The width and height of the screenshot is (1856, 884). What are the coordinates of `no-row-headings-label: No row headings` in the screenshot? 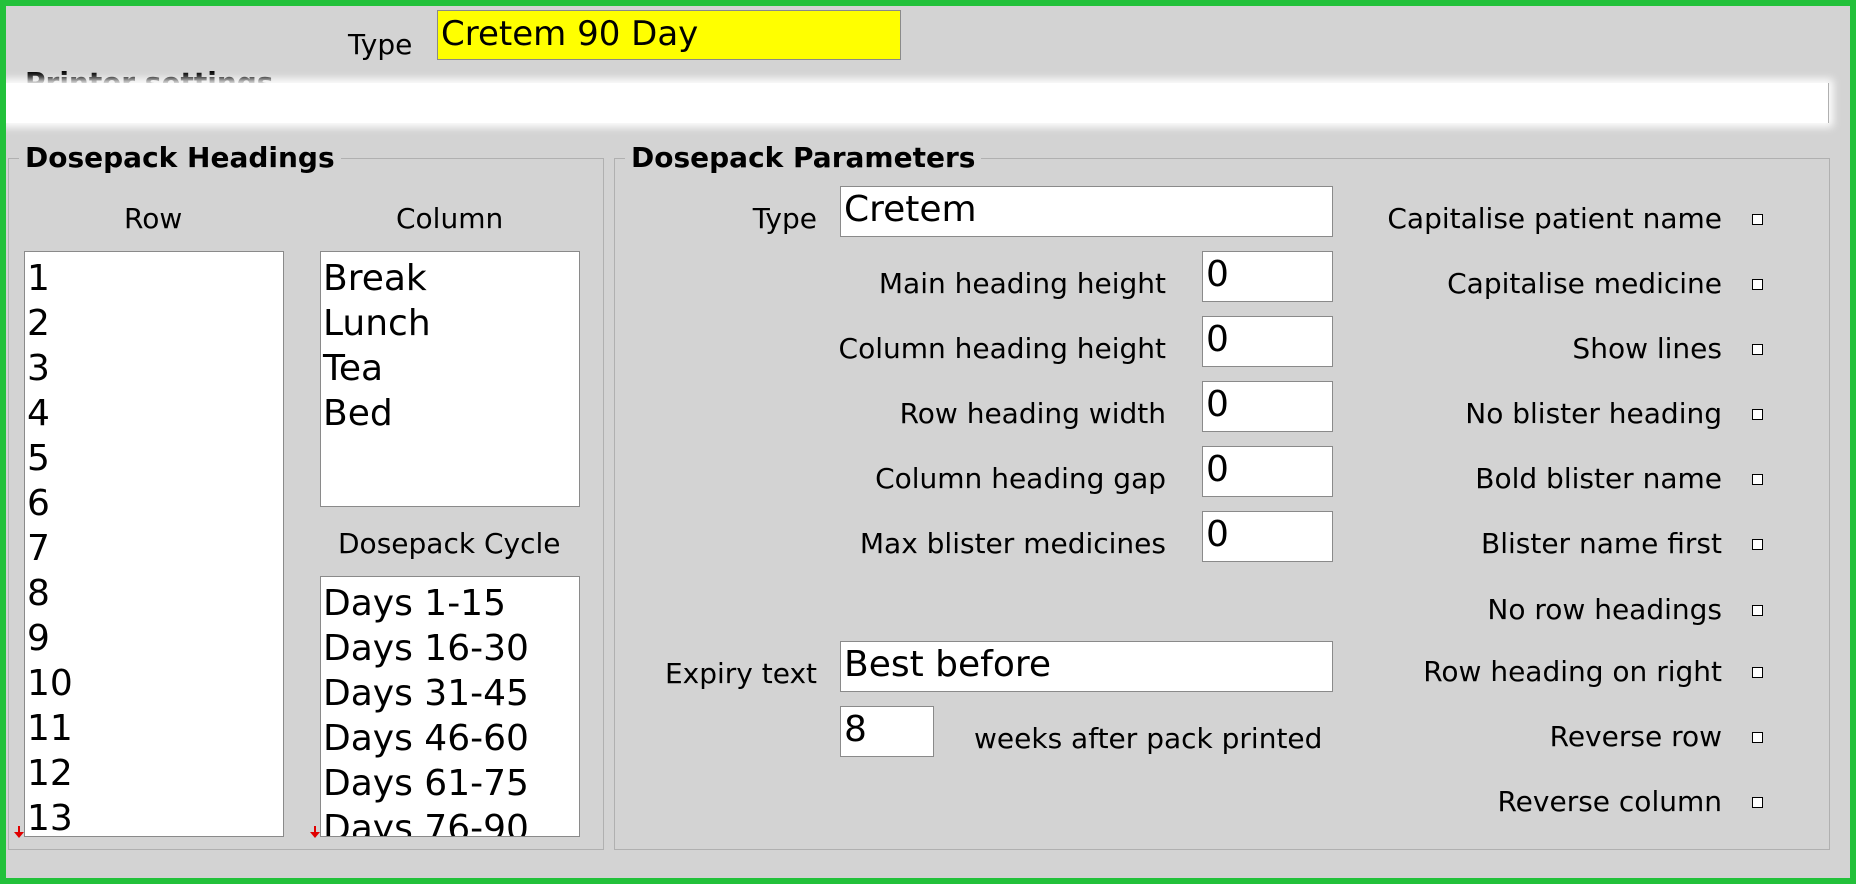 It's located at (1604, 609).